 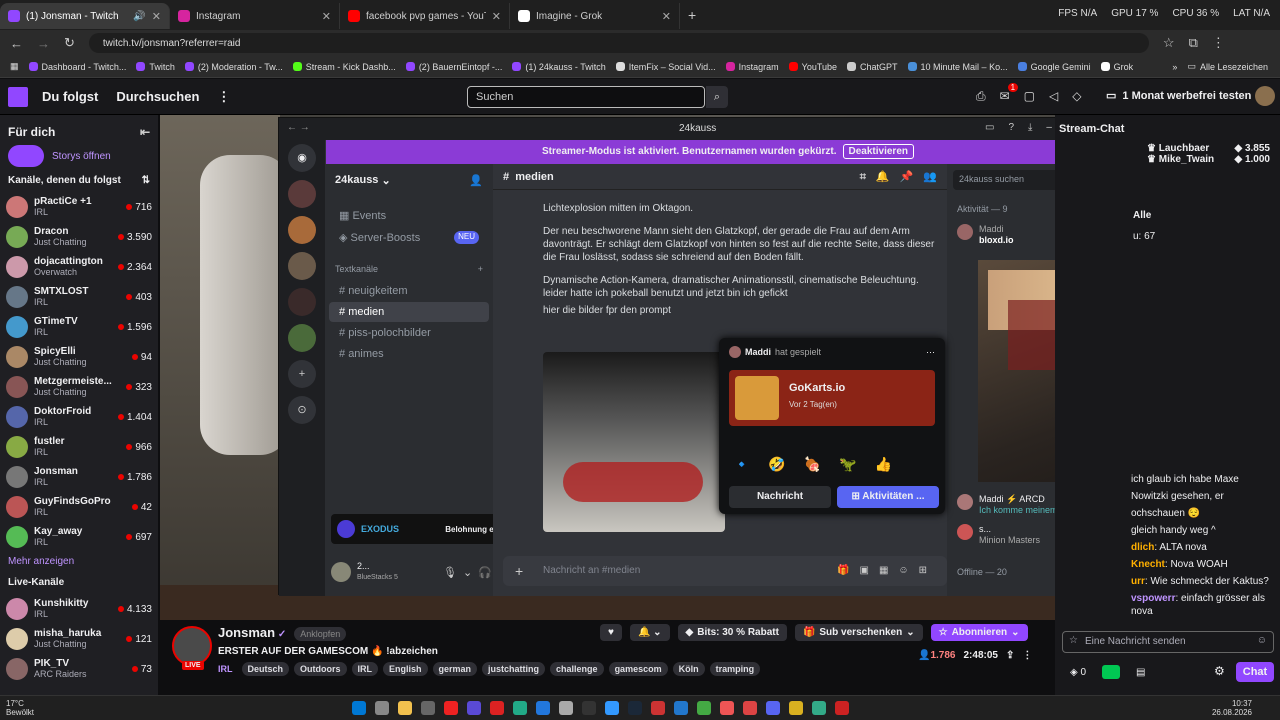 What do you see at coordinates (145, 132) in the screenshot?
I see `collapse-sidebar-icon: ⇤` at bounding box center [145, 132].